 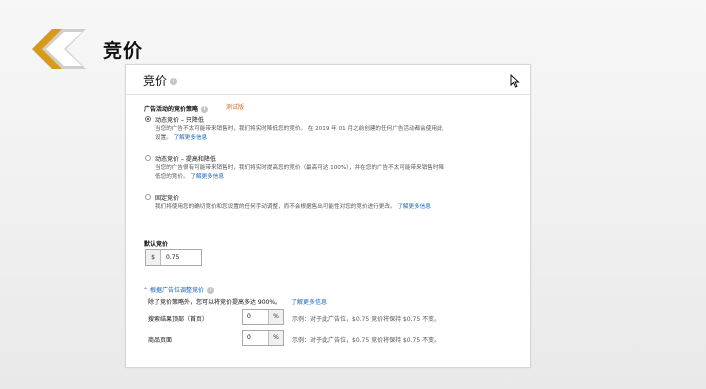 What do you see at coordinates (160, 340) in the screenshot?
I see `placement-row-label: 商品页面` at bounding box center [160, 340].